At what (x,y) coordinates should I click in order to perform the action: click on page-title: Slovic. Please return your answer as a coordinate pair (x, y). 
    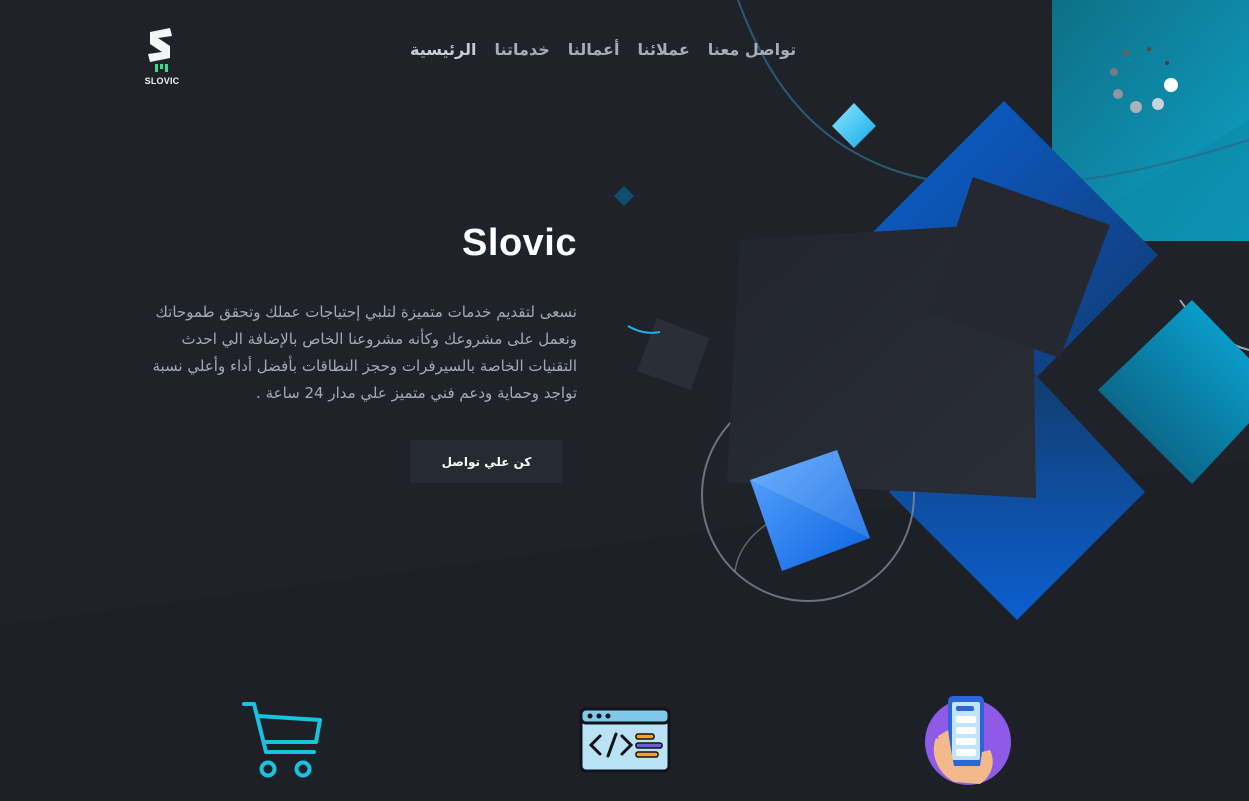
    Looking at the image, I should click on (519, 243).